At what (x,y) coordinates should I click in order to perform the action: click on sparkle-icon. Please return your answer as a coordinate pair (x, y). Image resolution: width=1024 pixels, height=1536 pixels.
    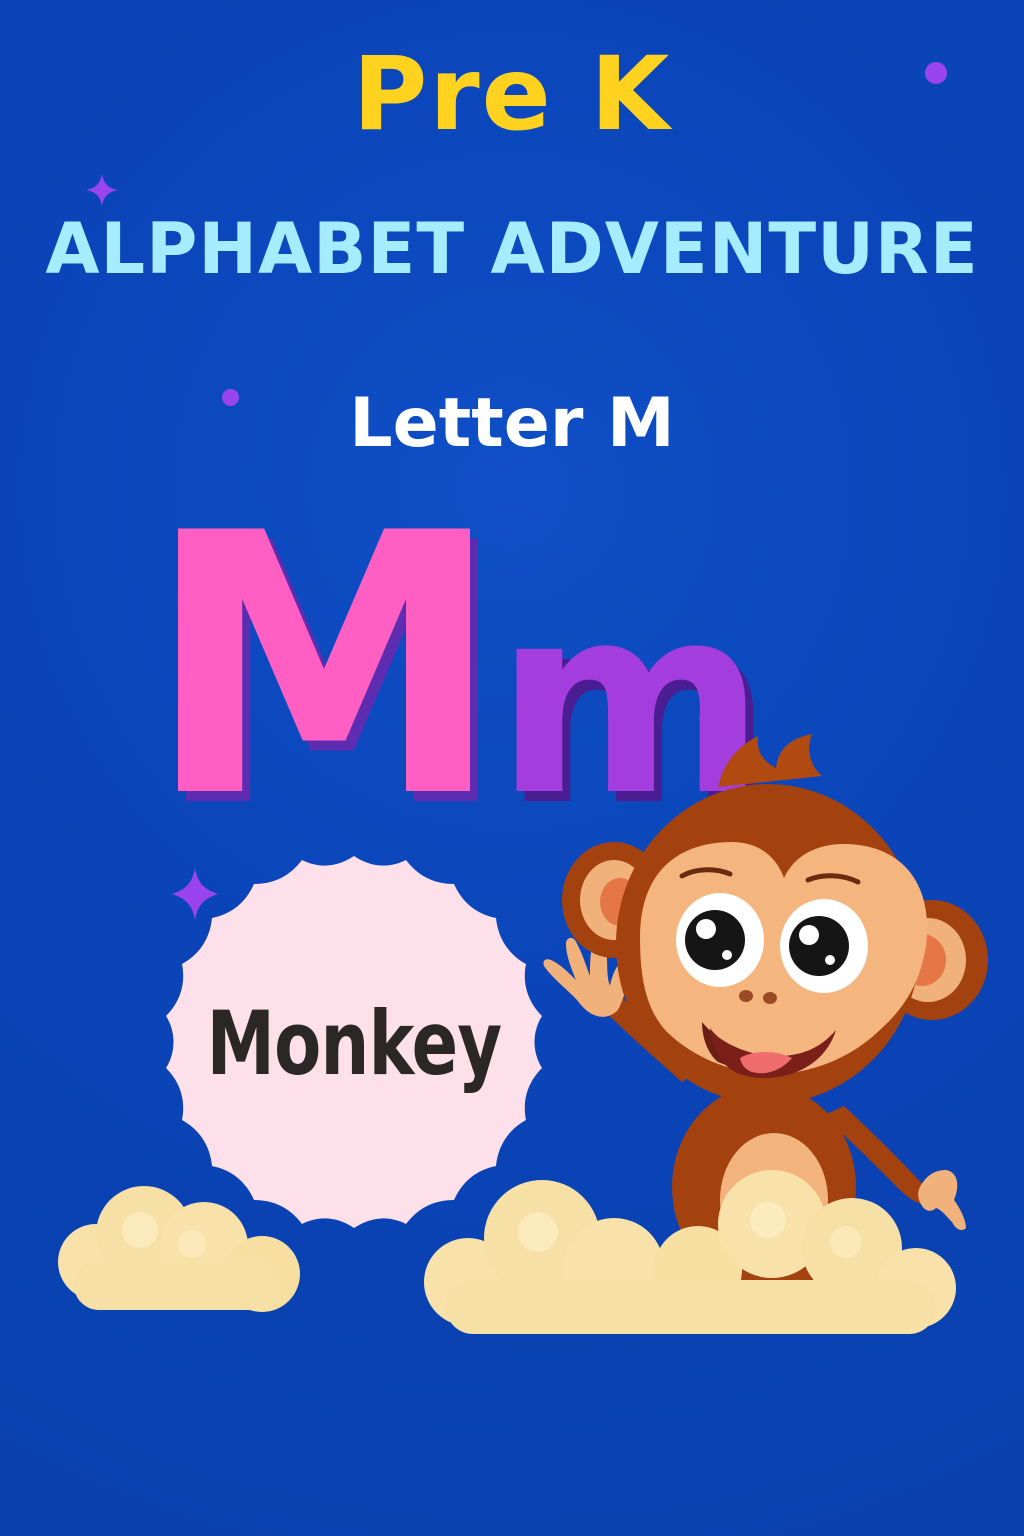
    Looking at the image, I should click on (102, 190).